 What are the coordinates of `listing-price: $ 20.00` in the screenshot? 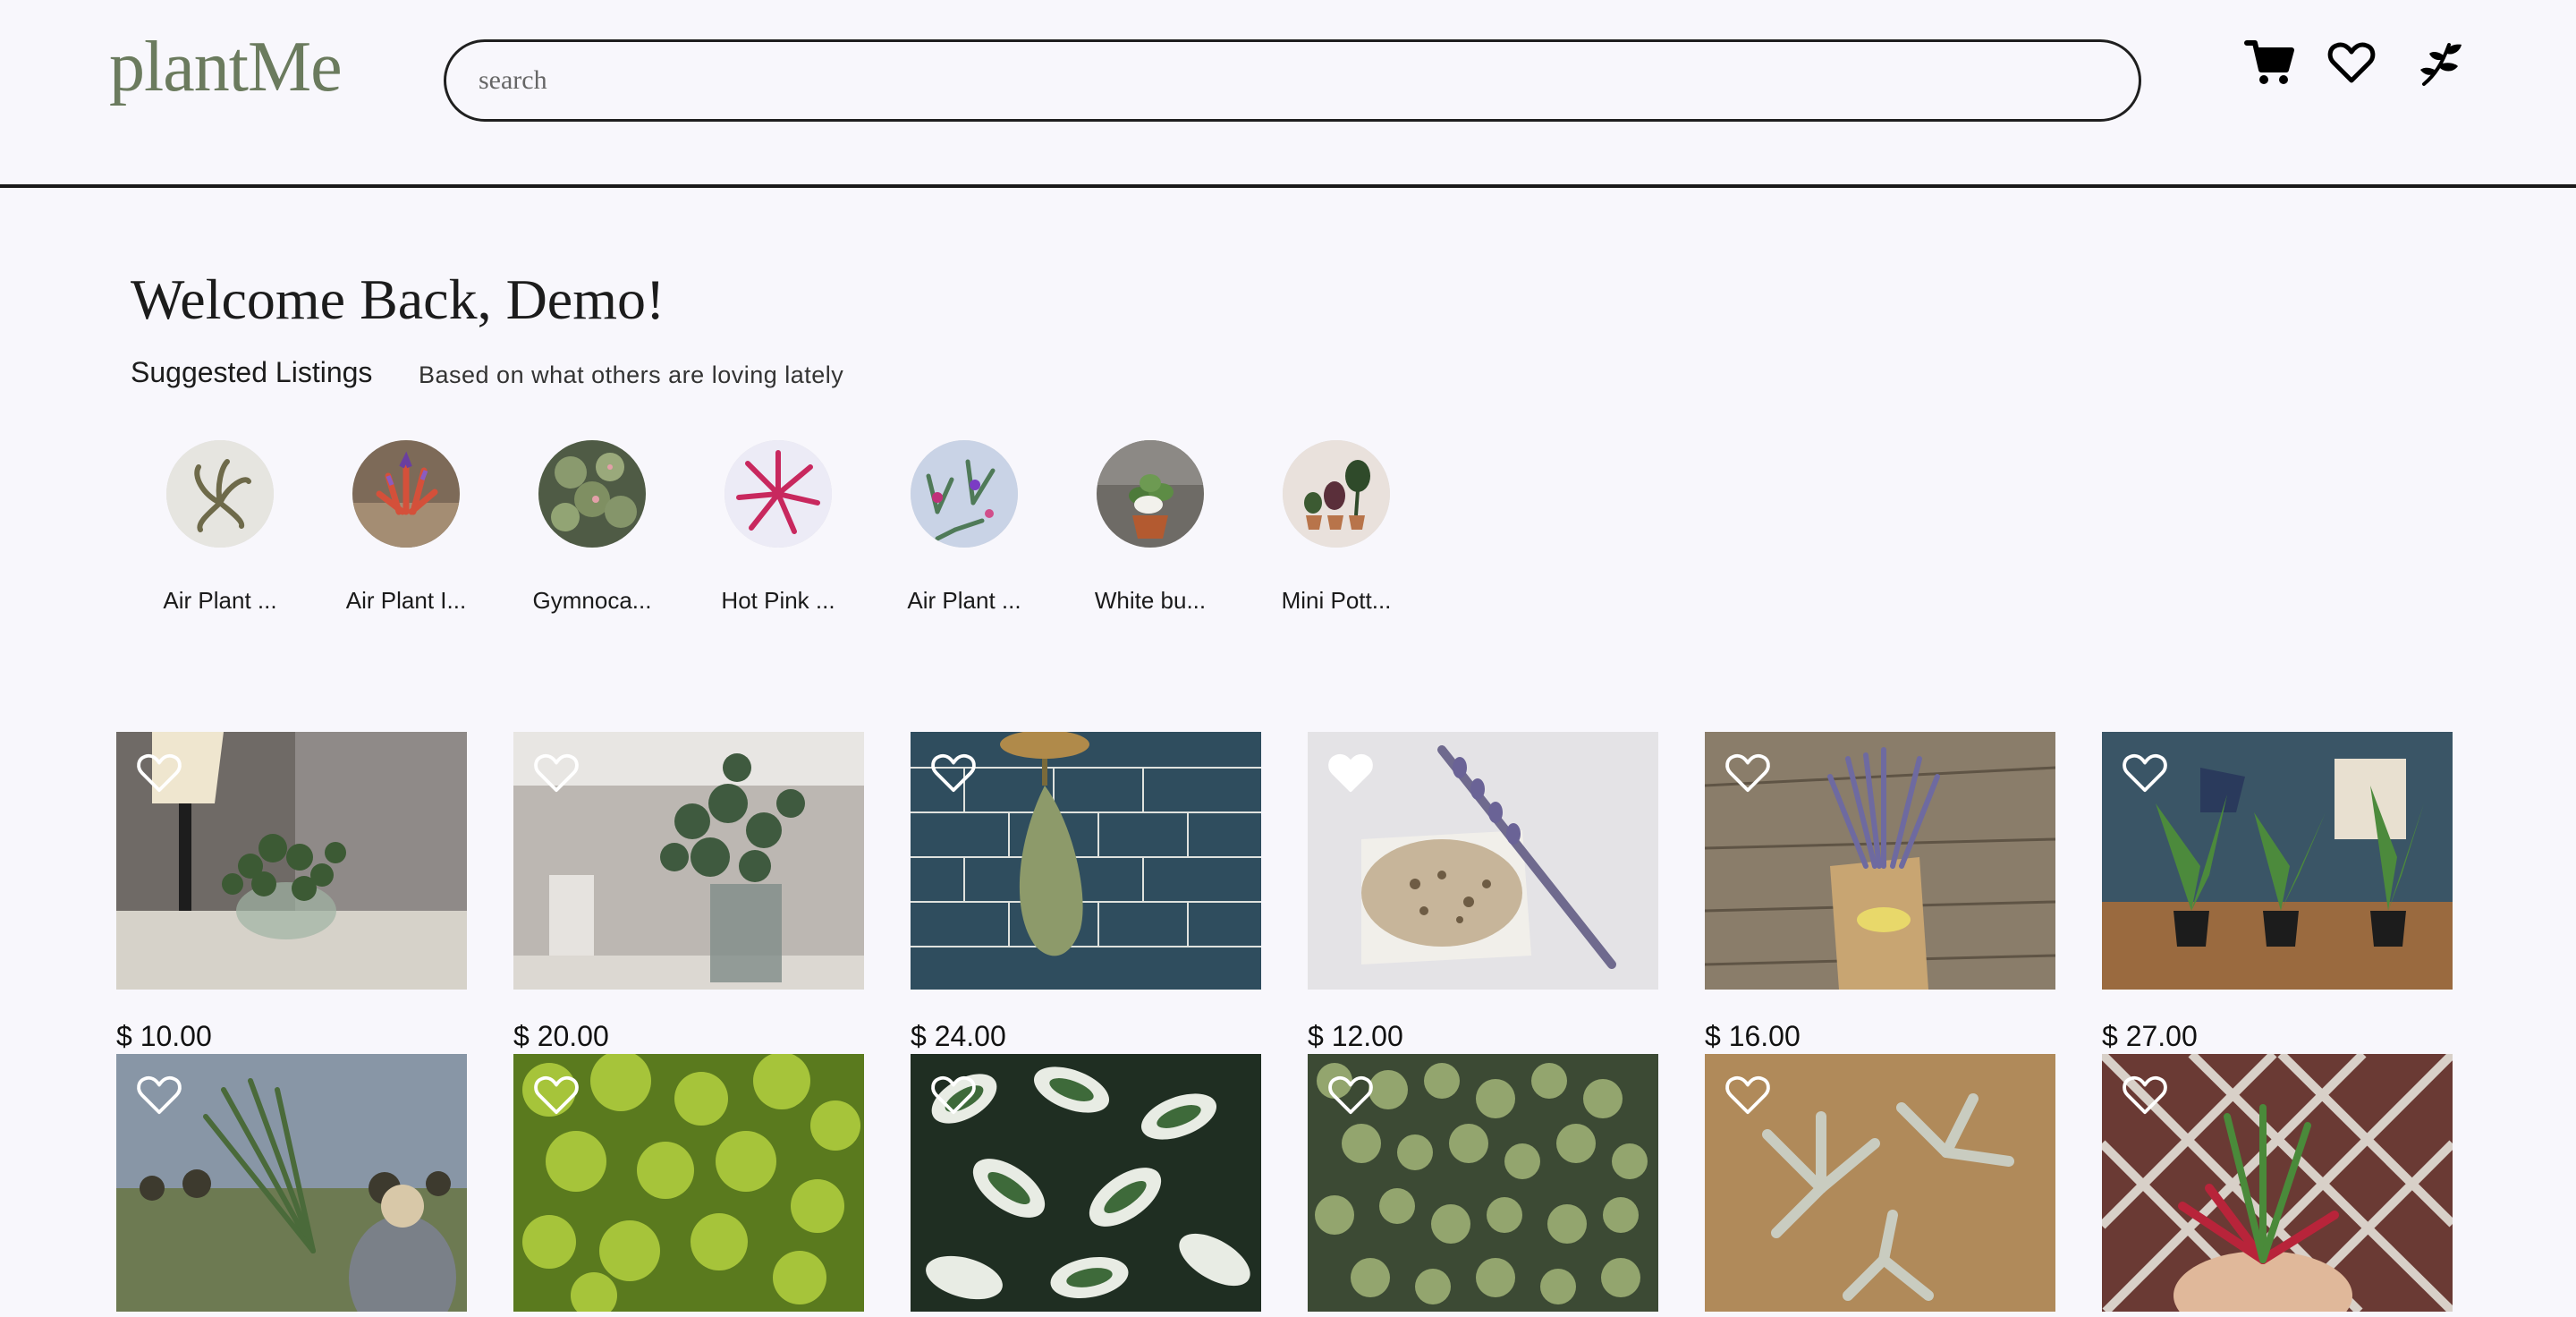 It's located at (561, 1036).